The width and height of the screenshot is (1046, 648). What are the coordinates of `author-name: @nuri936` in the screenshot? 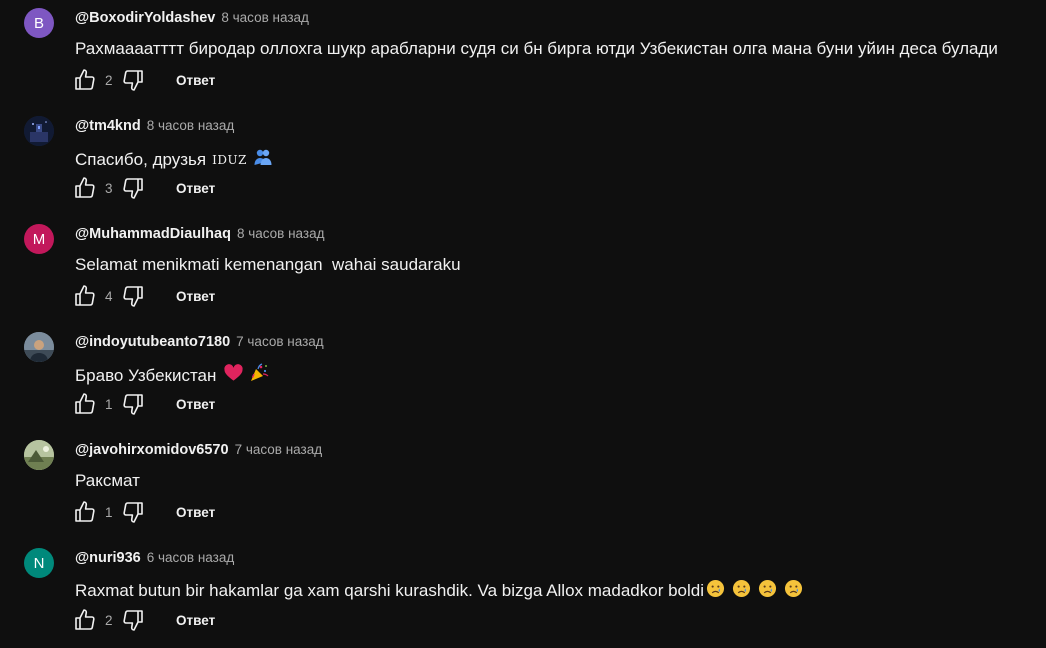 It's located at (108, 558).